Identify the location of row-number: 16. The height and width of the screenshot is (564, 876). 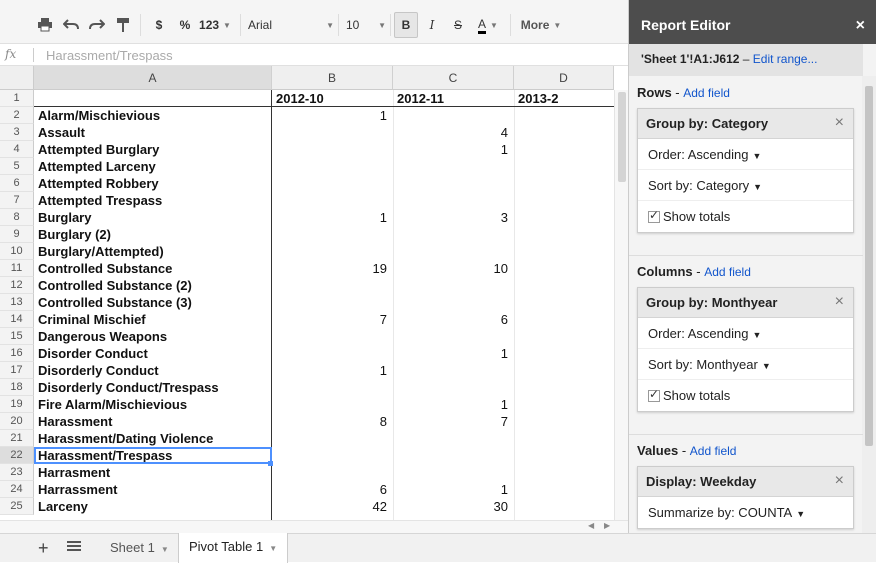
(17, 353).